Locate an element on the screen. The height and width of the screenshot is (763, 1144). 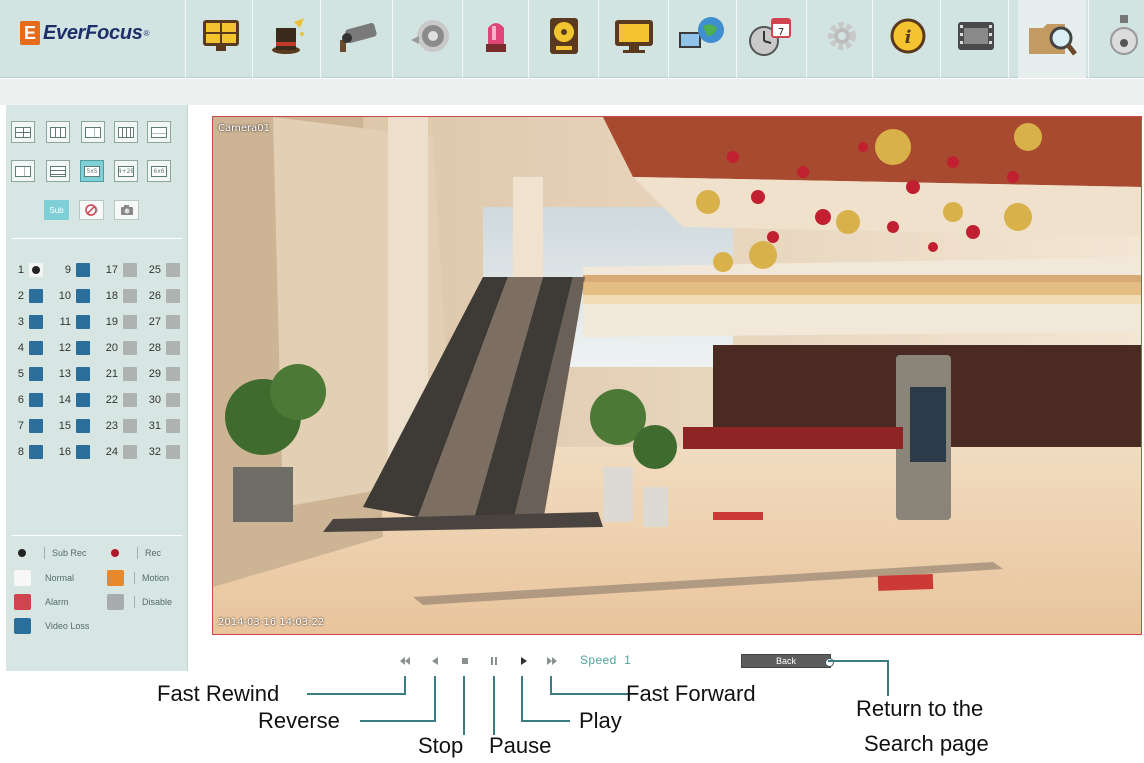
channel-1: 1 is located at coordinates (27, 270).